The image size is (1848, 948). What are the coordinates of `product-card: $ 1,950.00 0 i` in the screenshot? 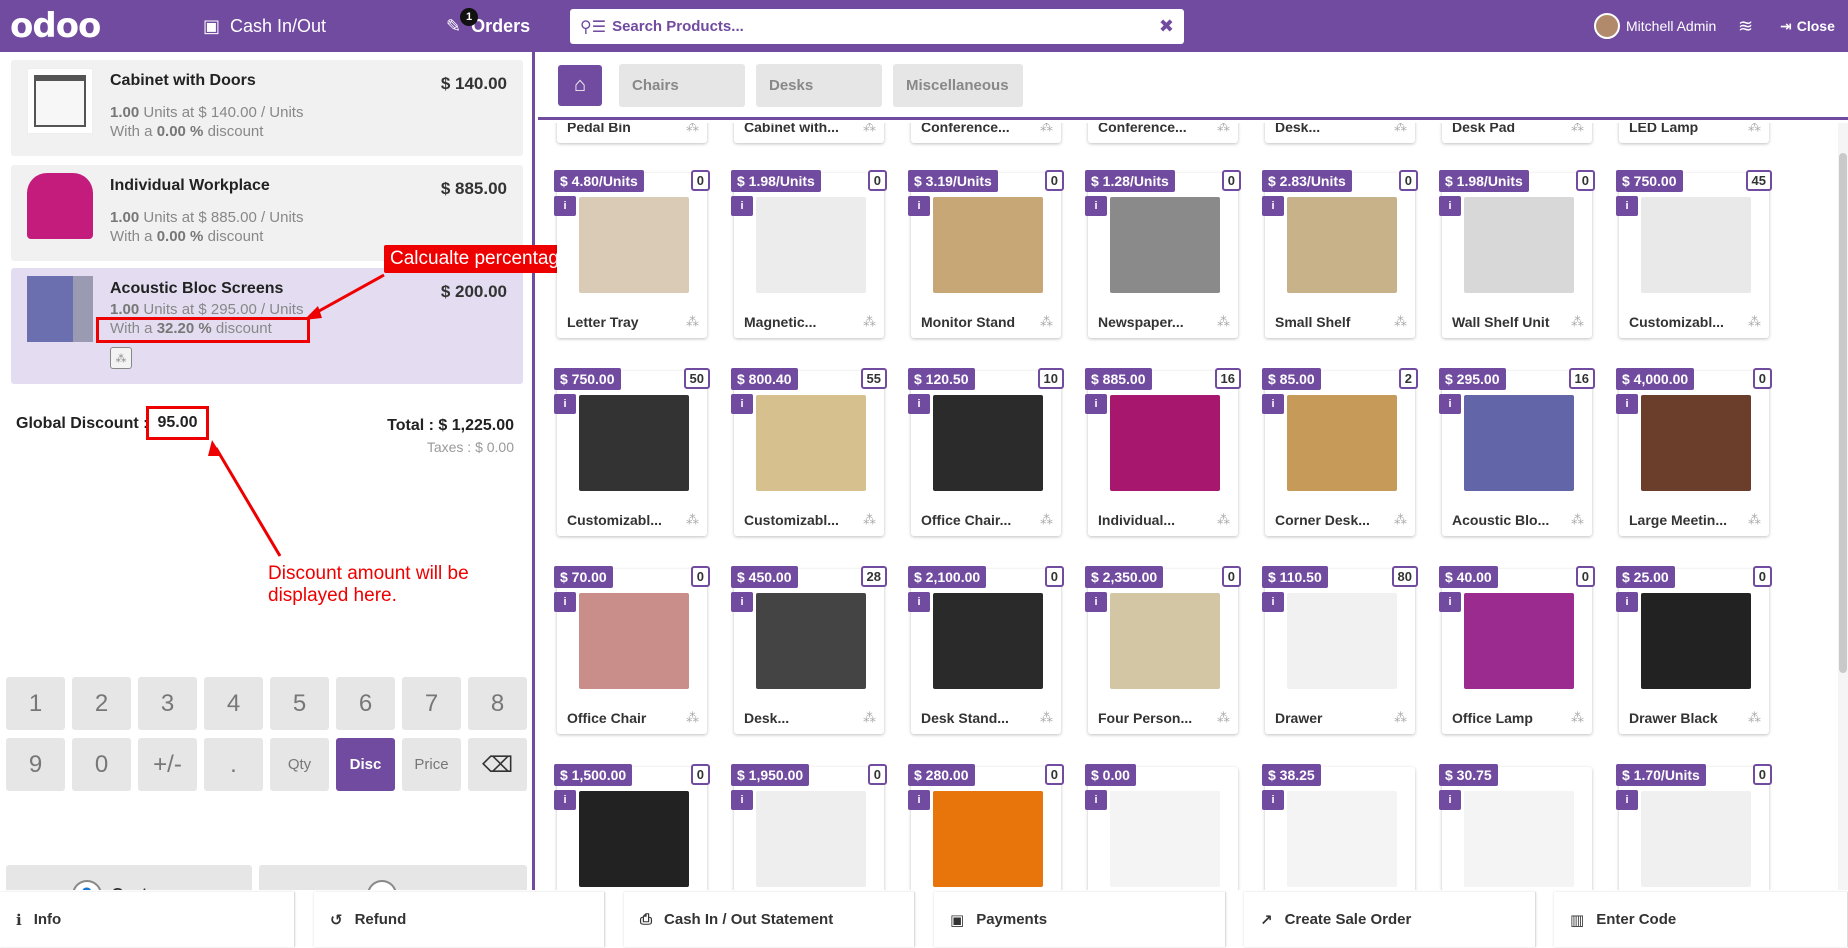 It's located at (809, 827).